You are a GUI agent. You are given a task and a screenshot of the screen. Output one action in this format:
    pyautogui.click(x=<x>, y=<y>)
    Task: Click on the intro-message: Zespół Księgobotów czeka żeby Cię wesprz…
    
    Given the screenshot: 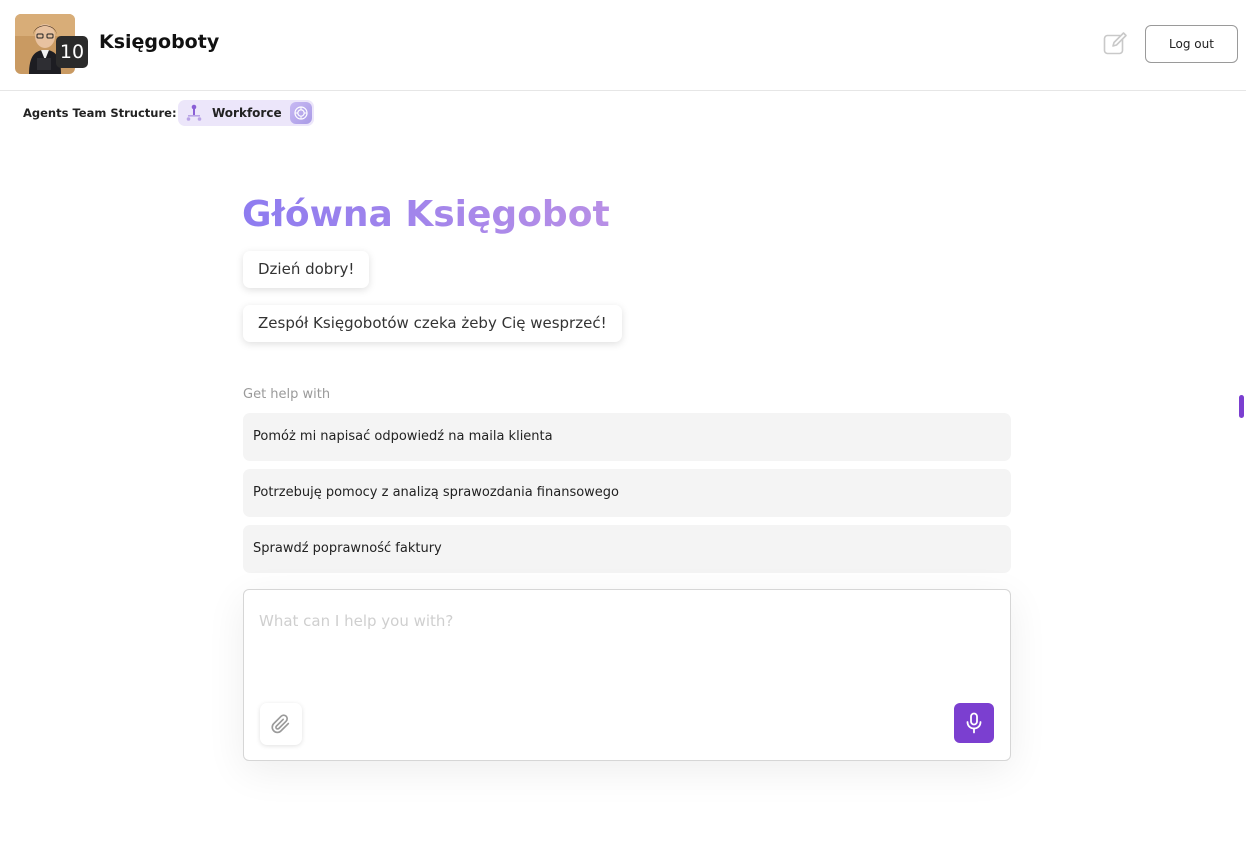 What is the action you would take?
    pyautogui.click(x=432, y=323)
    